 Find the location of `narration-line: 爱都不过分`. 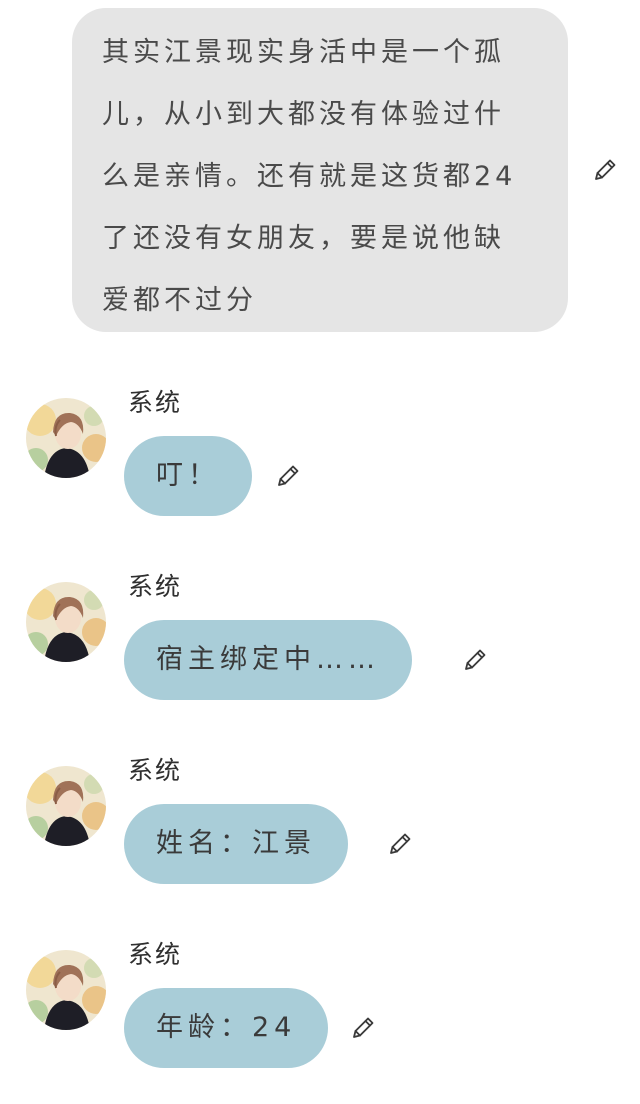

narration-line: 爱都不过分 is located at coordinates (179, 300).